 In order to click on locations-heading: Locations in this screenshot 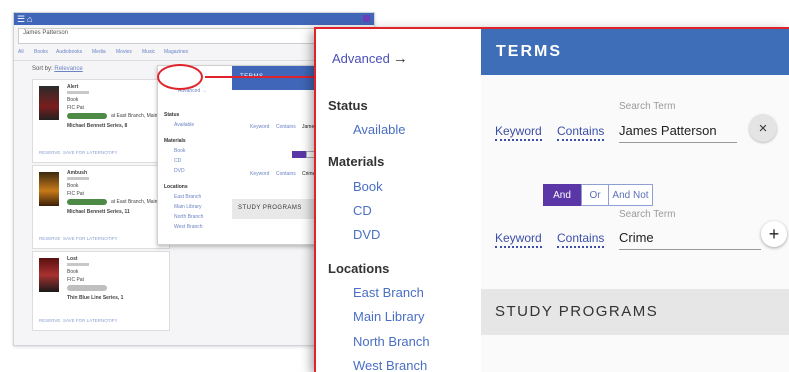, I will do `click(359, 268)`.